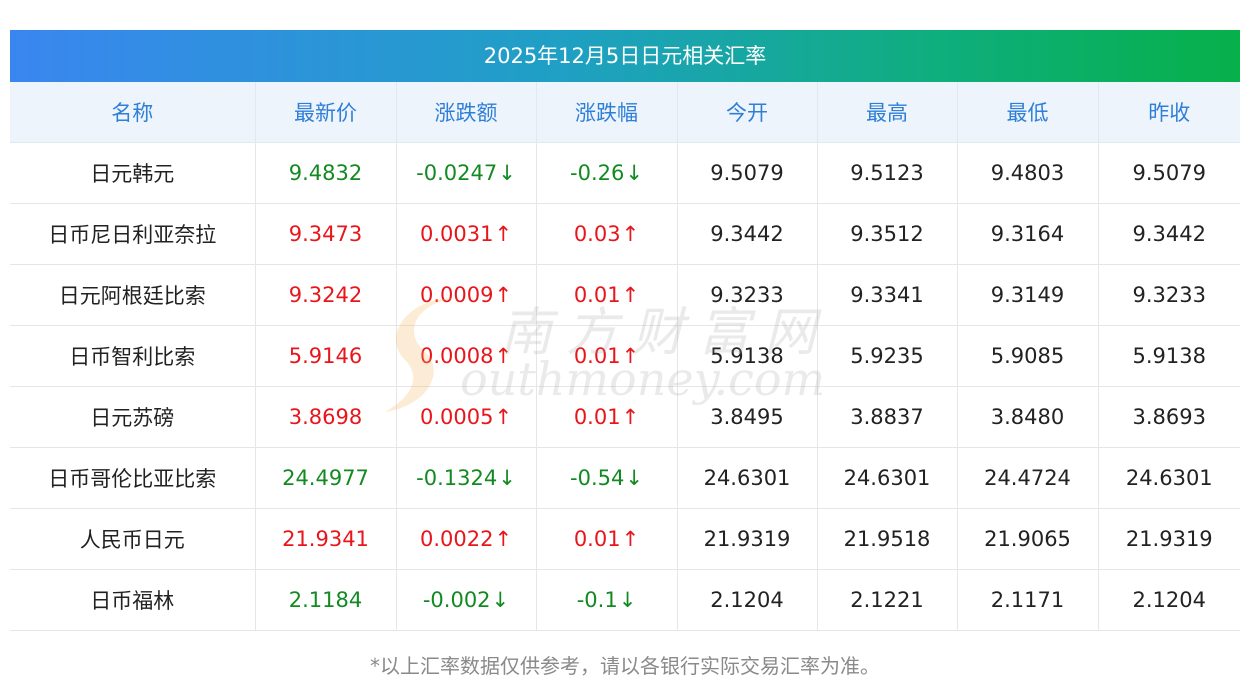 The height and width of the screenshot is (697, 1250). What do you see at coordinates (597, 172) in the screenshot?
I see `cell-pct-value: -0.26` at bounding box center [597, 172].